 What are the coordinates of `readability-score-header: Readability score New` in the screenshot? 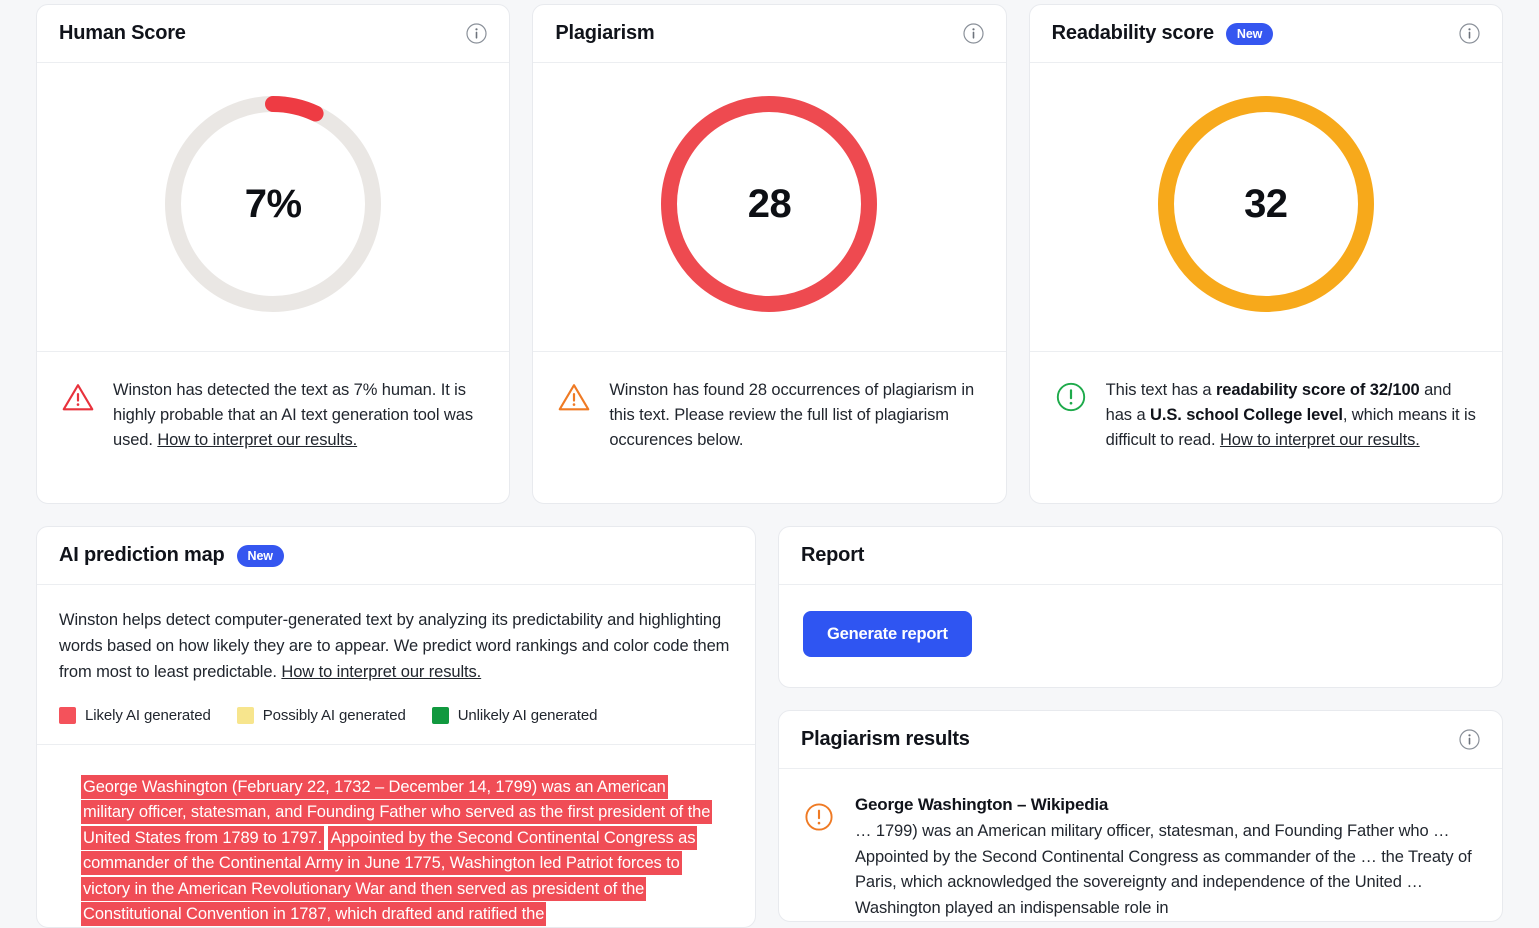 It's located at (1265, 34).